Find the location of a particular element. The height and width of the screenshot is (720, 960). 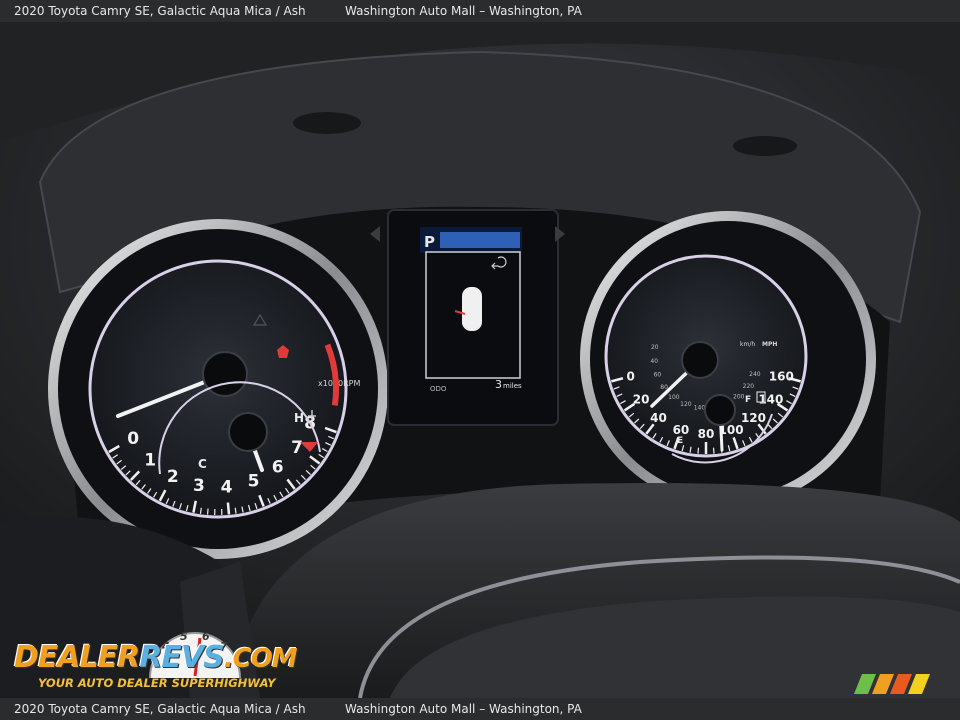

kmh-label: 220 is located at coordinates (749, 386).